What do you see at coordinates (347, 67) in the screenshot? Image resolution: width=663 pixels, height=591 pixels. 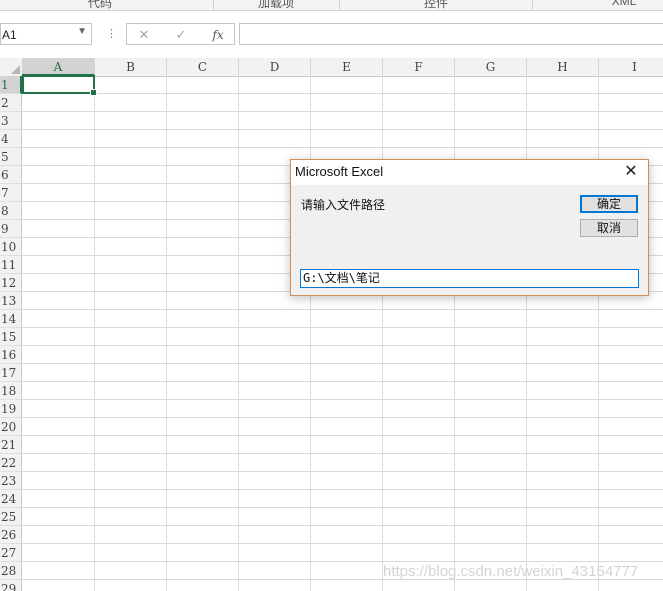 I see `column-header-e: E` at bounding box center [347, 67].